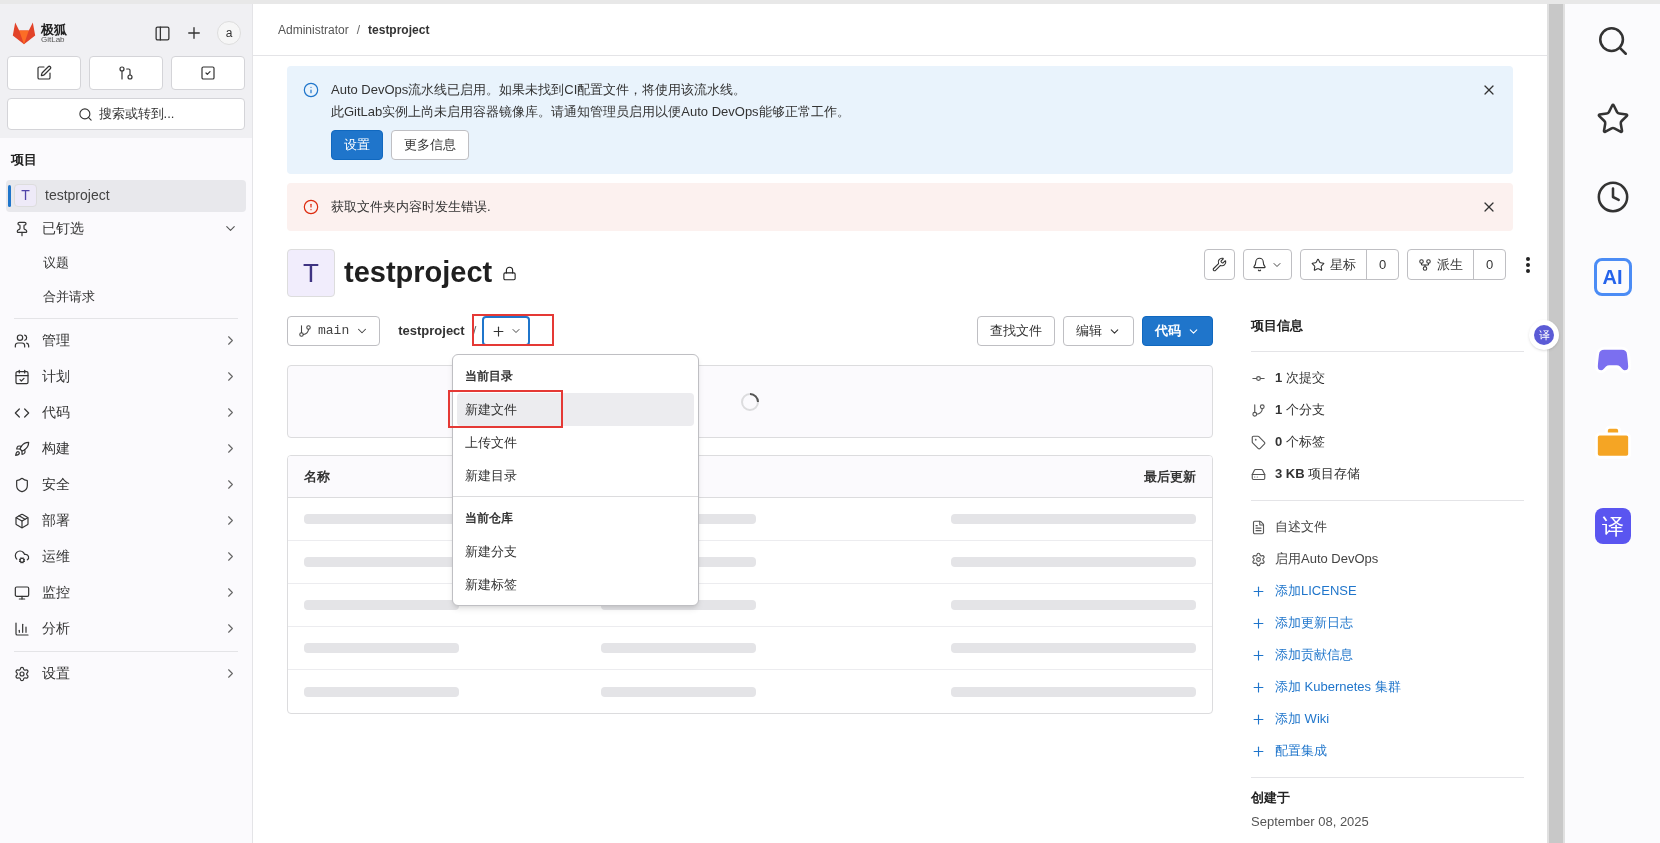 The image size is (1660, 843). I want to click on project-avatar: T, so click(25, 195).